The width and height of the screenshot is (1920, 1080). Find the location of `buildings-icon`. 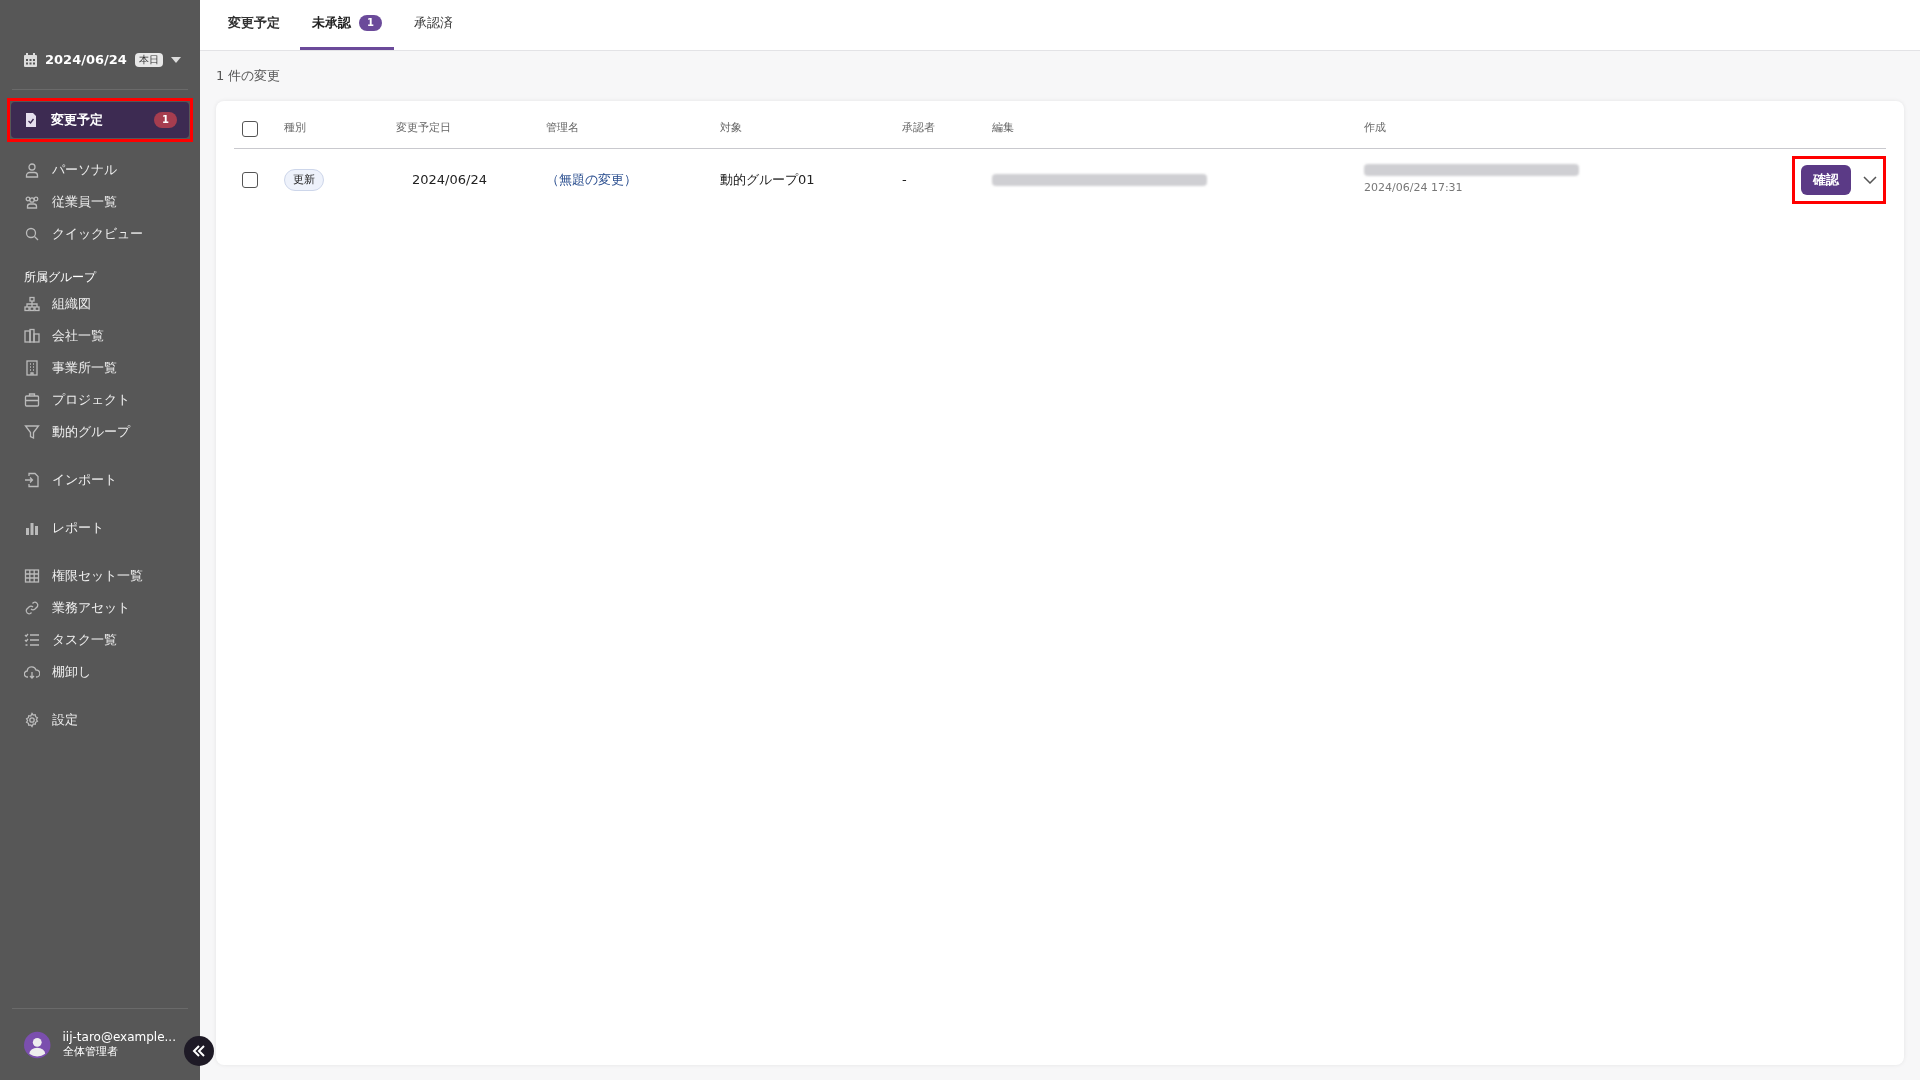

buildings-icon is located at coordinates (32, 336).